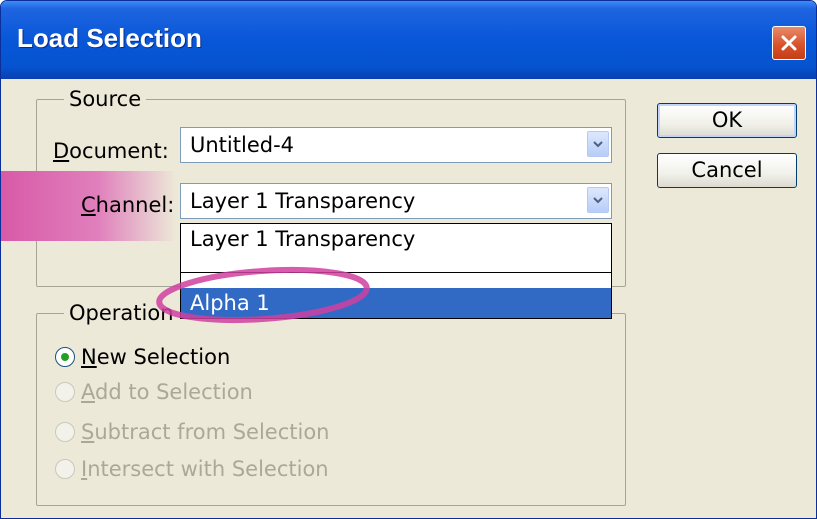 Image resolution: width=817 pixels, height=519 pixels. What do you see at coordinates (255, 394) in the screenshot?
I see `radio-add-to-selection: Add to Selection` at bounding box center [255, 394].